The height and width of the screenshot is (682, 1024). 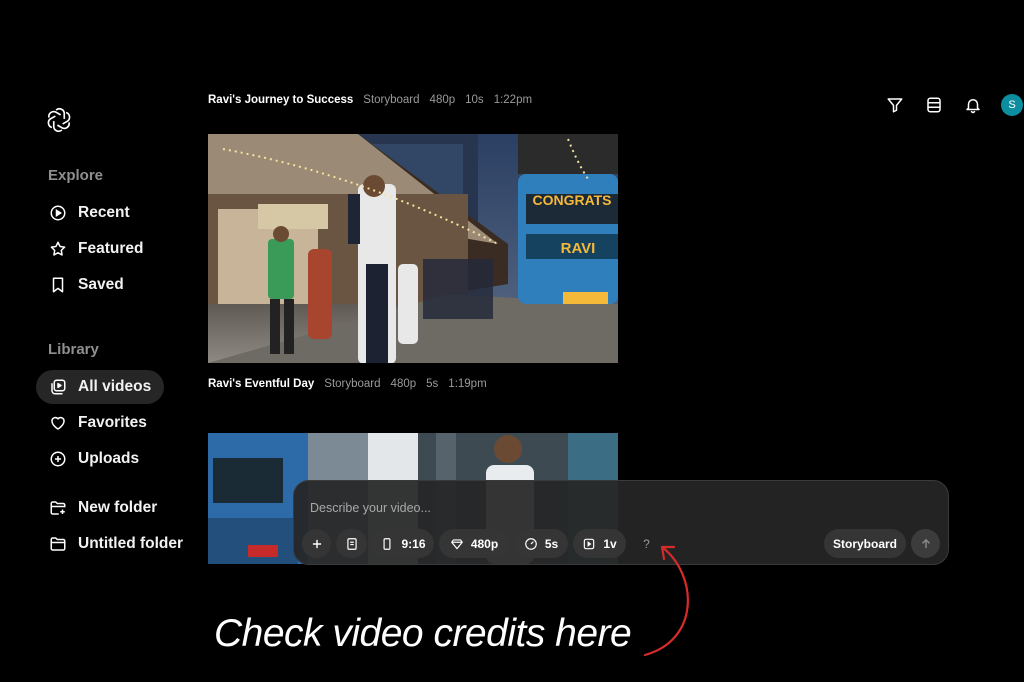 I want to click on sidebar-item-label: Featured, so click(x=111, y=248).